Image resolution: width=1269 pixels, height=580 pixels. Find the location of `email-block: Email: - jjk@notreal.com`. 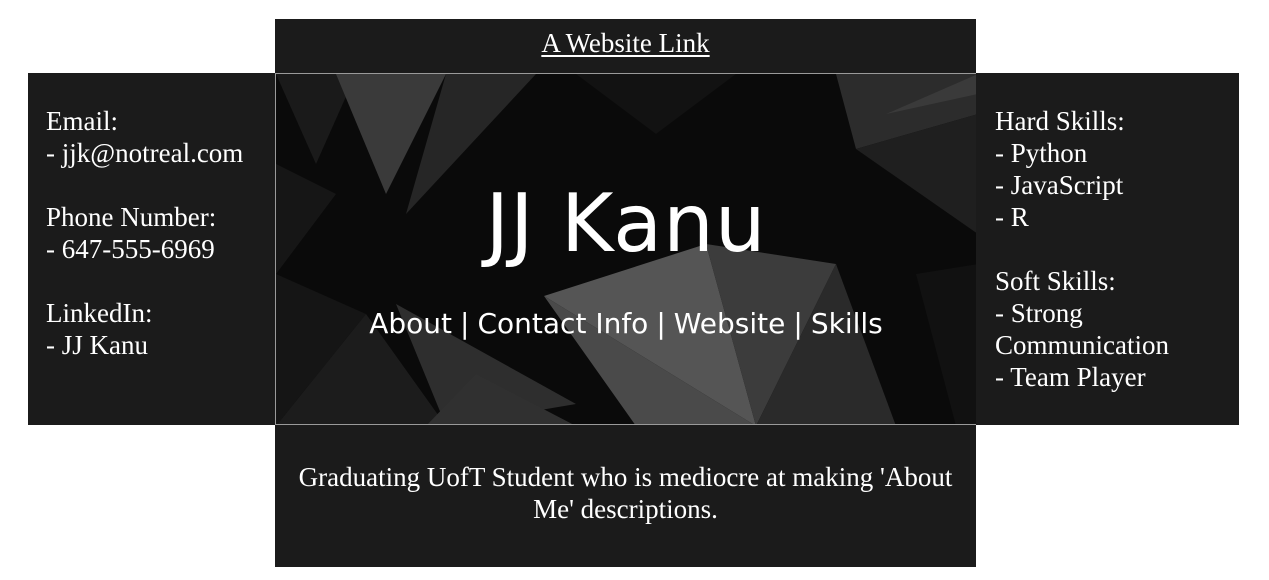

email-block: Email: - jjk@notreal.com is located at coordinates (161, 137).